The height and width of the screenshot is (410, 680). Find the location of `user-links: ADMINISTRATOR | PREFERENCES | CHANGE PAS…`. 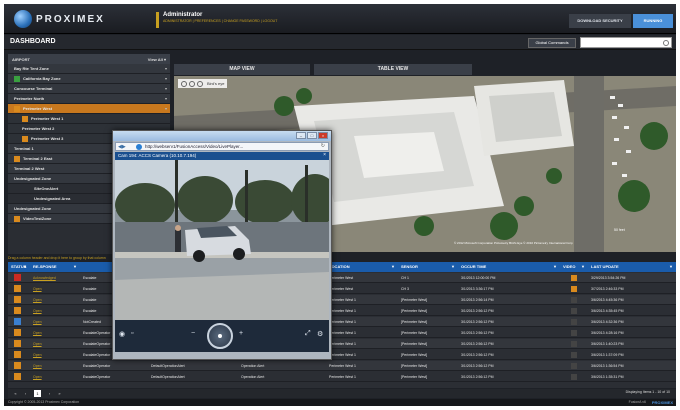

user-links: ADMINISTRATOR | PREFERENCES | CHANGE PAS… is located at coordinates (220, 21).